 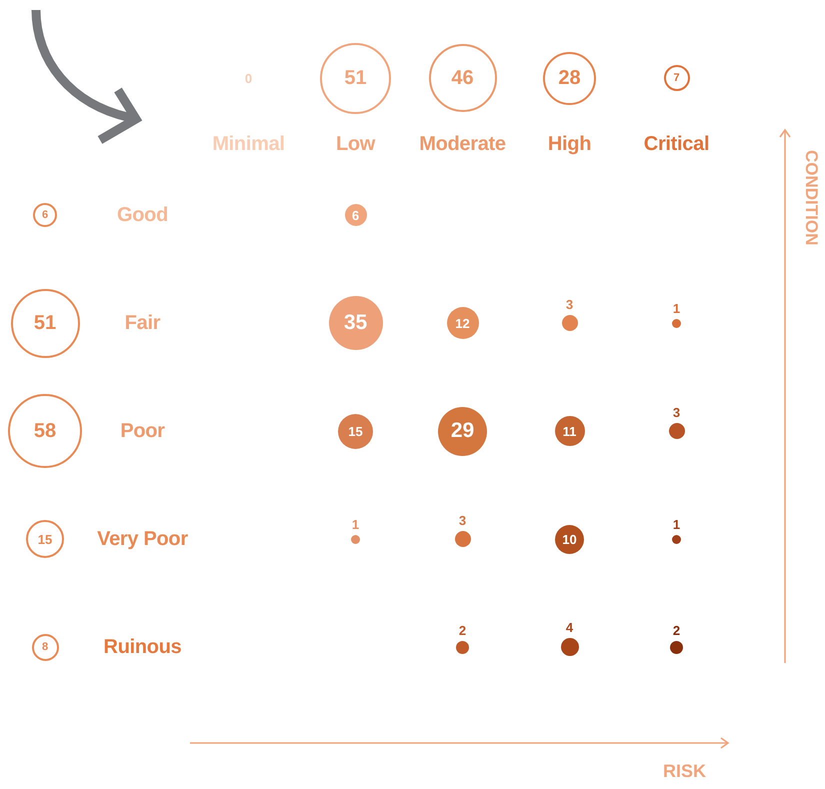 What do you see at coordinates (356, 144) in the screenshot?
I see `risk-label: Low` at bounding box center [356, 144].